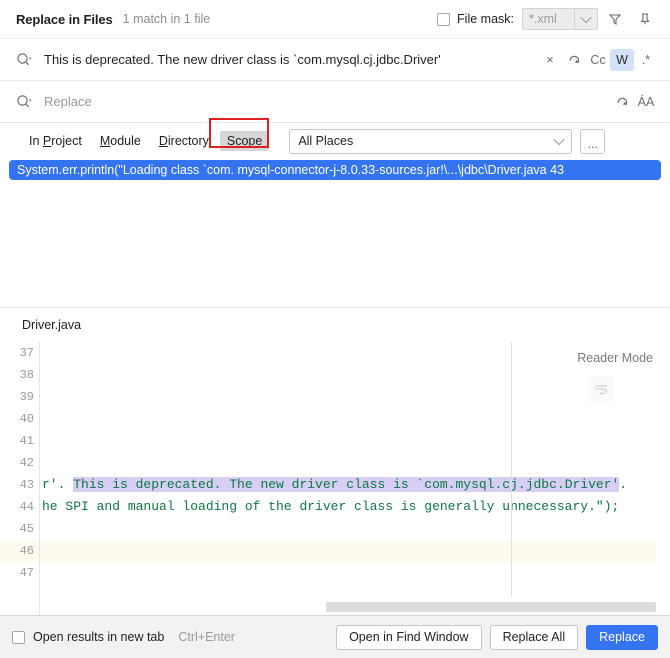  Describe the element at coordinates (26, 463) in the screenshot. I see `line-number: 42` at that location.